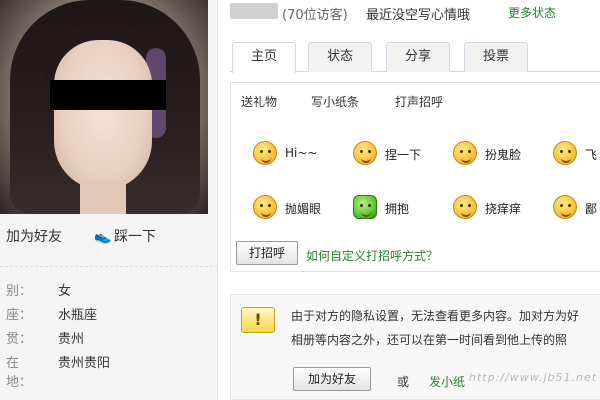 This screenshot has height=400, width=600. Describe the element at coordinates (108, 95) in the screenshot. I see `censor-bar` at that location.